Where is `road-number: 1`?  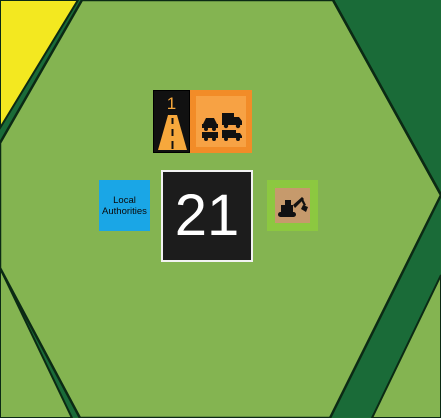 road-number: 1 is located at coordinates (171, 103).